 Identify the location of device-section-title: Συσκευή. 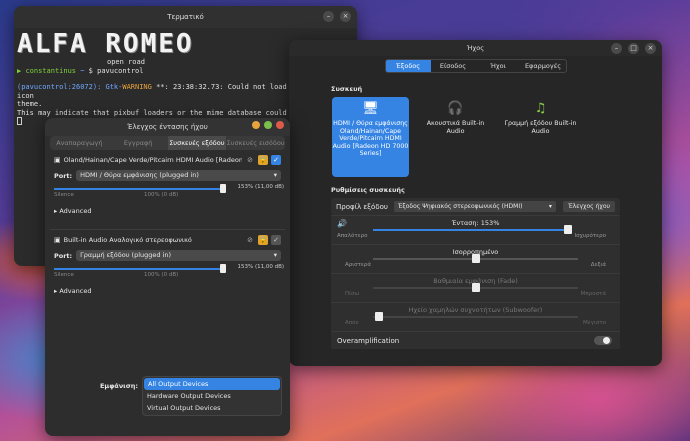
(347, 89).